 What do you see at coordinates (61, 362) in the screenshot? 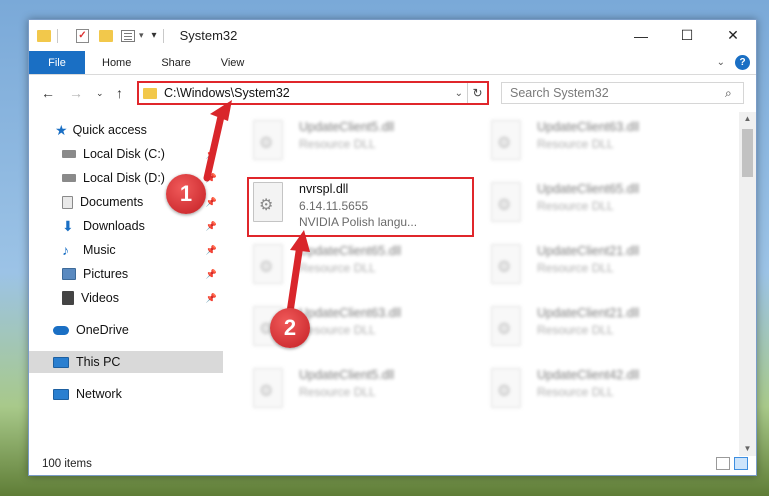
I see `pc-icon` at bounding box center [61, 362].